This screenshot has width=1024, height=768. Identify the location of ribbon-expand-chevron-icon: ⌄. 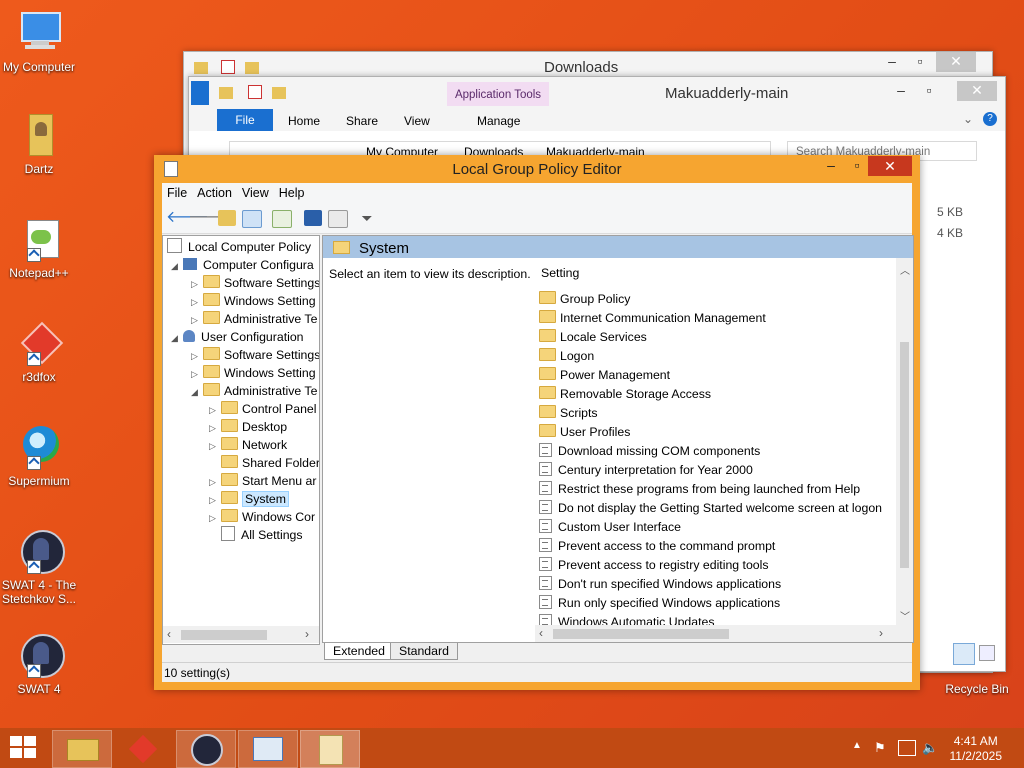
(968, 119).